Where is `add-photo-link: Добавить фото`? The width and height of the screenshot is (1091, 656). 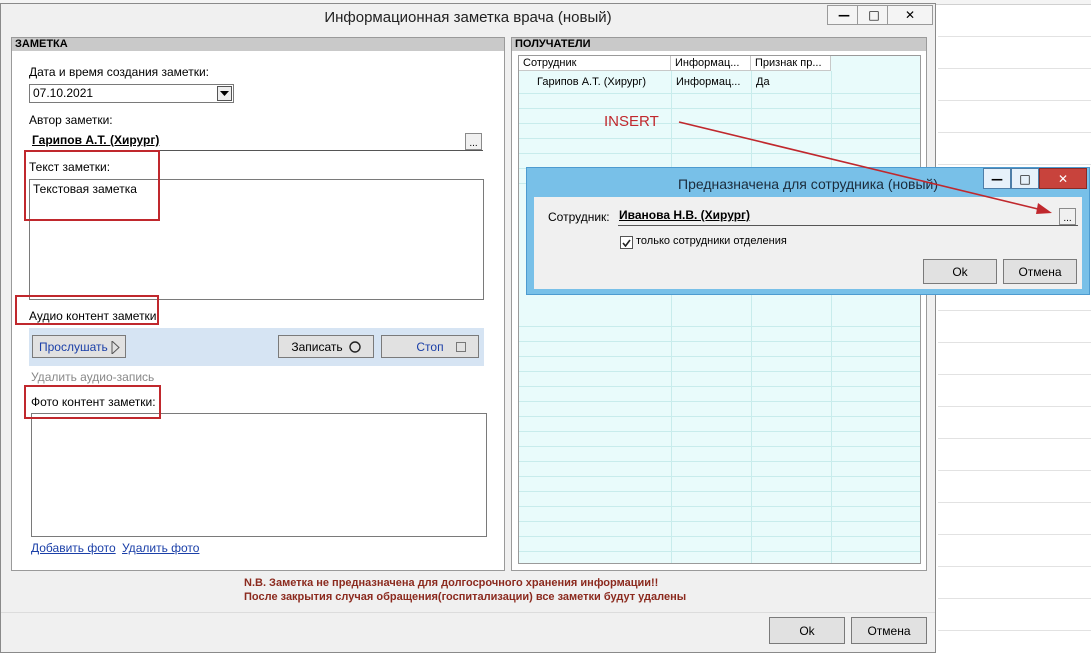
add-photo-link: Добавить фото is located at coordinates (73, 548).